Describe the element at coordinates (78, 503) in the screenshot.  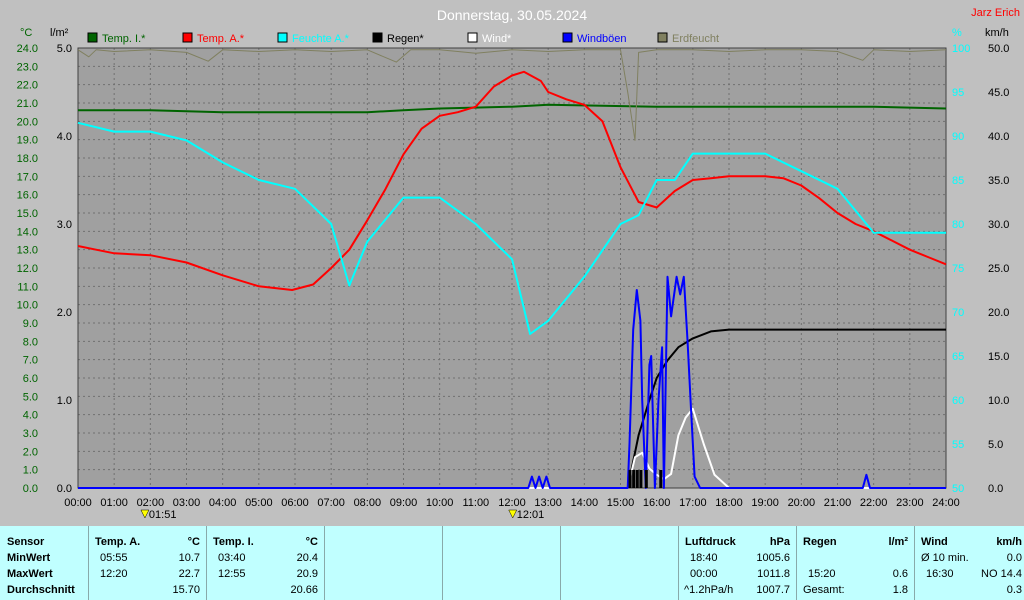
I see `x-tick-label: 00:00` at that location.